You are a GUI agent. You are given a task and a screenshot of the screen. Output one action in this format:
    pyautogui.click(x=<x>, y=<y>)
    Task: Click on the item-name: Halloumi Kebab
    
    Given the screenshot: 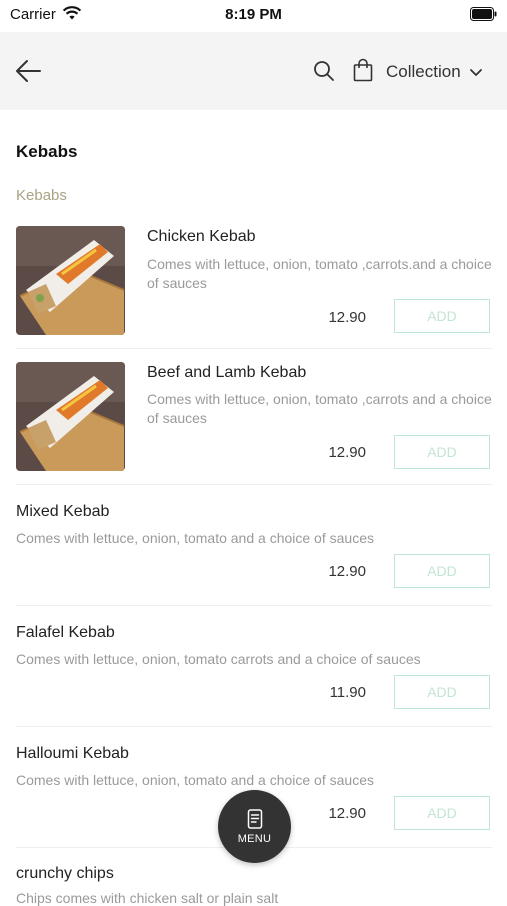 What is the action you would take?
    pyautogui.click(x=72, y=753)
    